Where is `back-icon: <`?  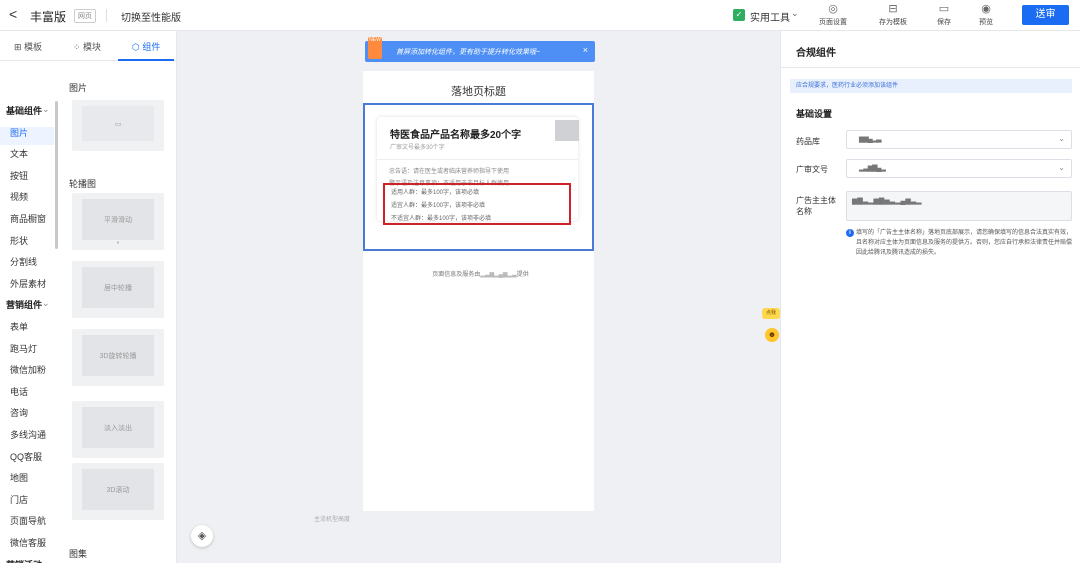 back-icon: < is located at coordinates (13, 14).